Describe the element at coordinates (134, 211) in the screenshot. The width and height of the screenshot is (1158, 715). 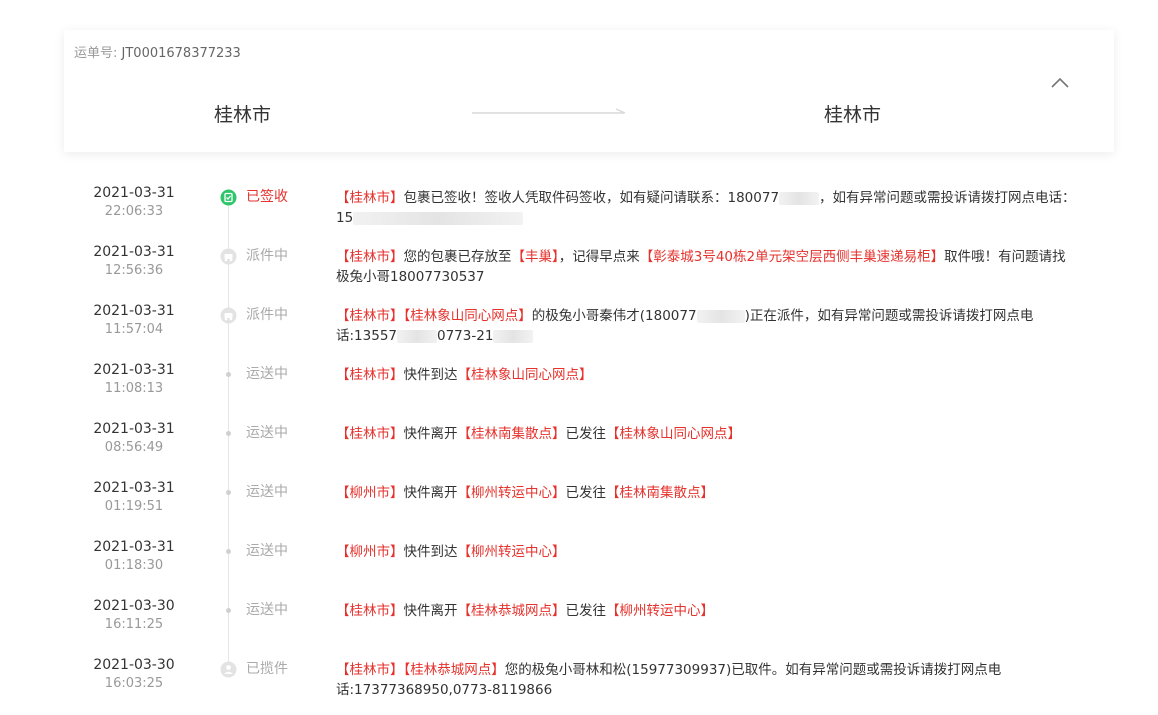
I see `event-time: 22:06:33` at that location.